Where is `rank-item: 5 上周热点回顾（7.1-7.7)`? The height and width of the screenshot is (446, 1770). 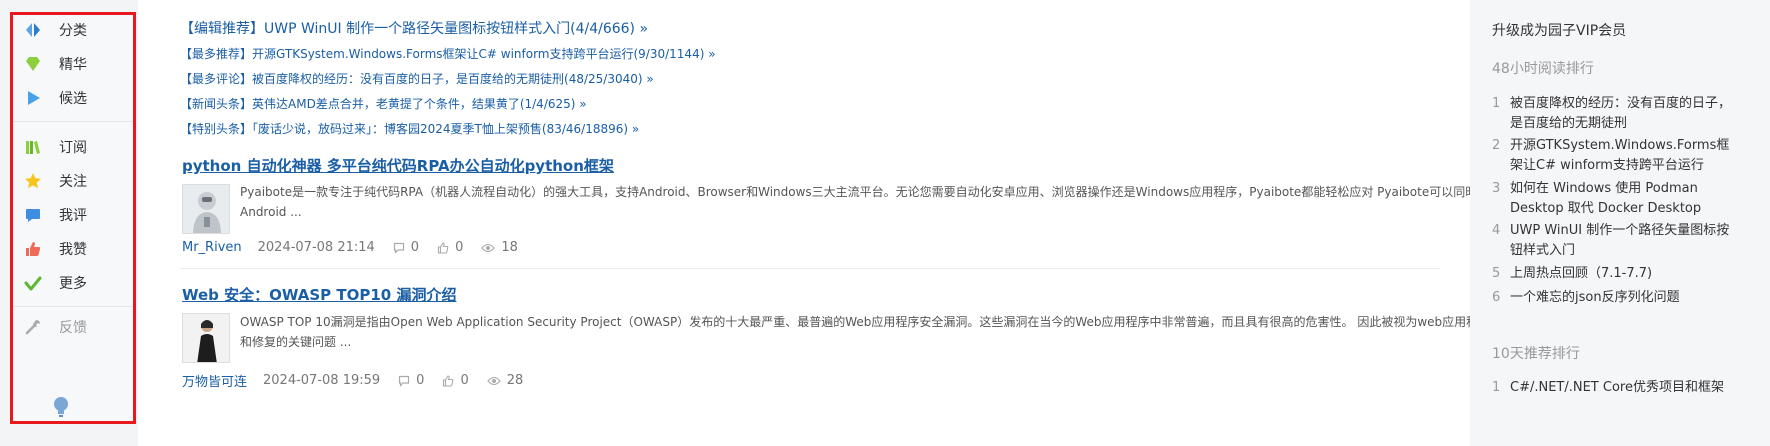 rank-item: 5 上周热点回顾（7.1-7.7) is located at coordinates (1617, 274).